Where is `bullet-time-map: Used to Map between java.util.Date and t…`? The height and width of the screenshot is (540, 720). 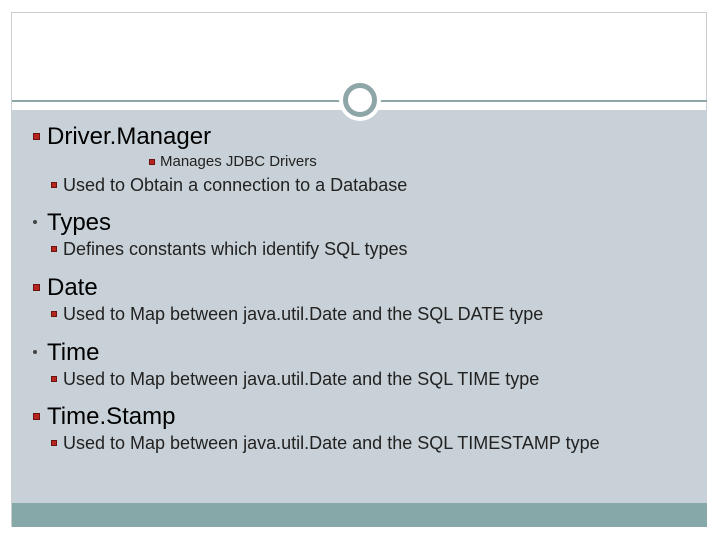 bullet-time-map: Used to Map between java.util.Date and t… is located at coordinates (295, 379).